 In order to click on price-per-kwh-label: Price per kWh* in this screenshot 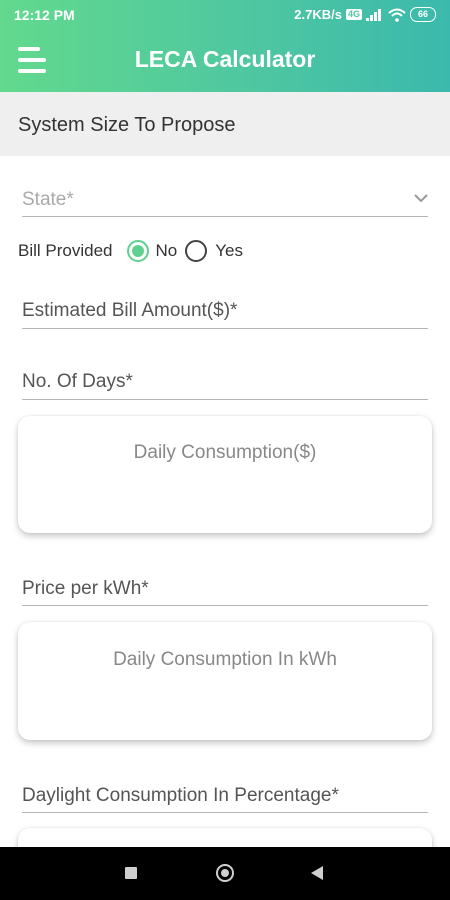, I will do `click(85, 588)`.